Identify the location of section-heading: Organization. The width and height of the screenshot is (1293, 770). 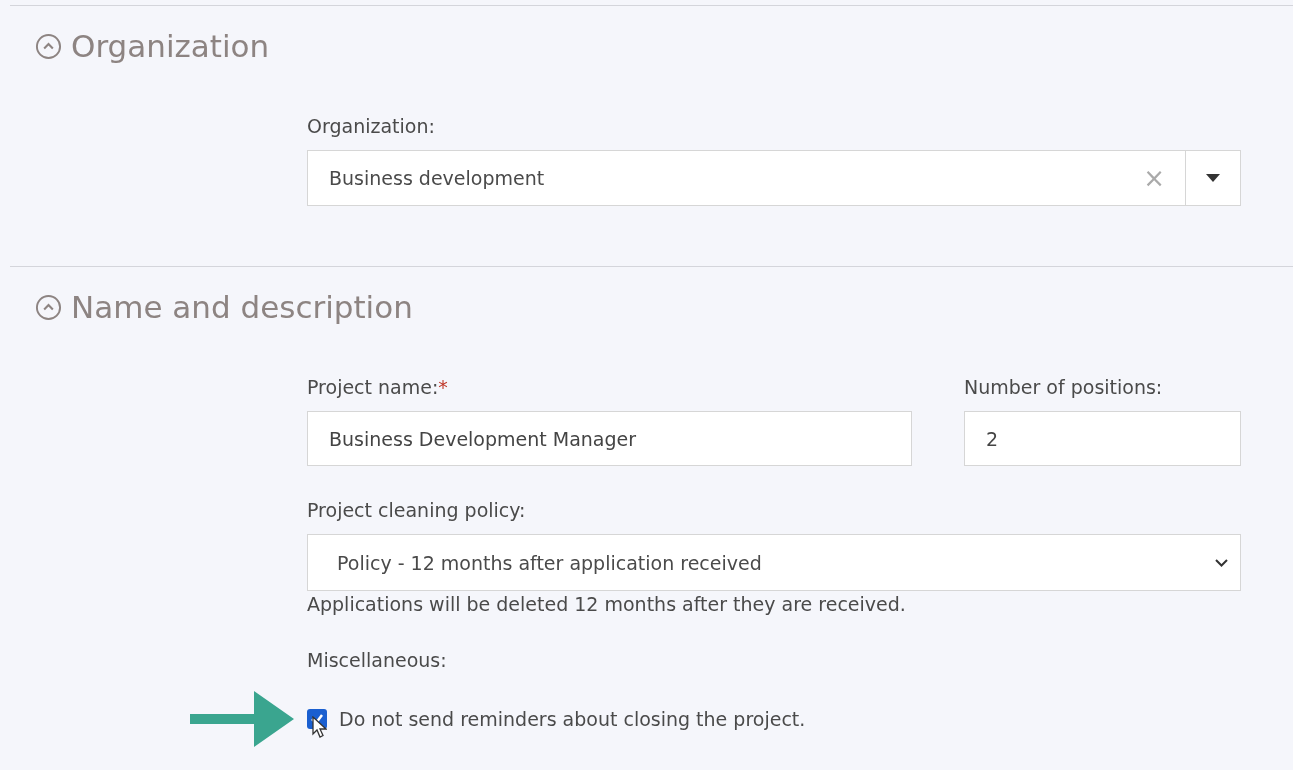
(170, 46).